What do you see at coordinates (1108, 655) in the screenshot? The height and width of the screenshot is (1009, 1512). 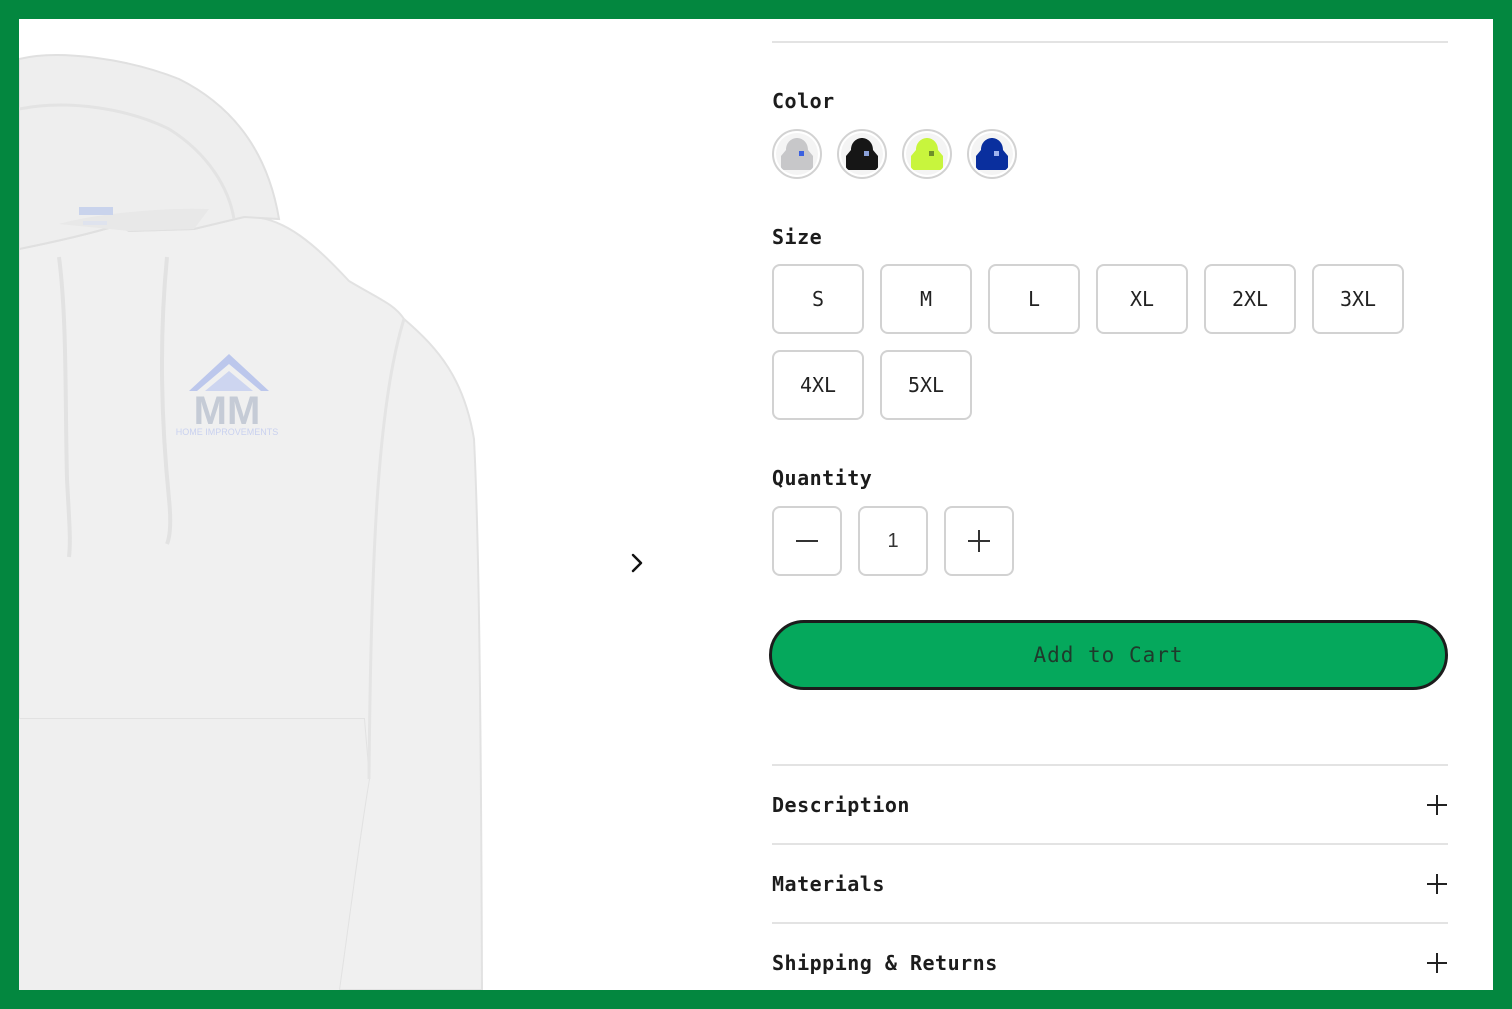 I see `add-to-cart-button: Add to Cart` at bounding box center [1108, 655].